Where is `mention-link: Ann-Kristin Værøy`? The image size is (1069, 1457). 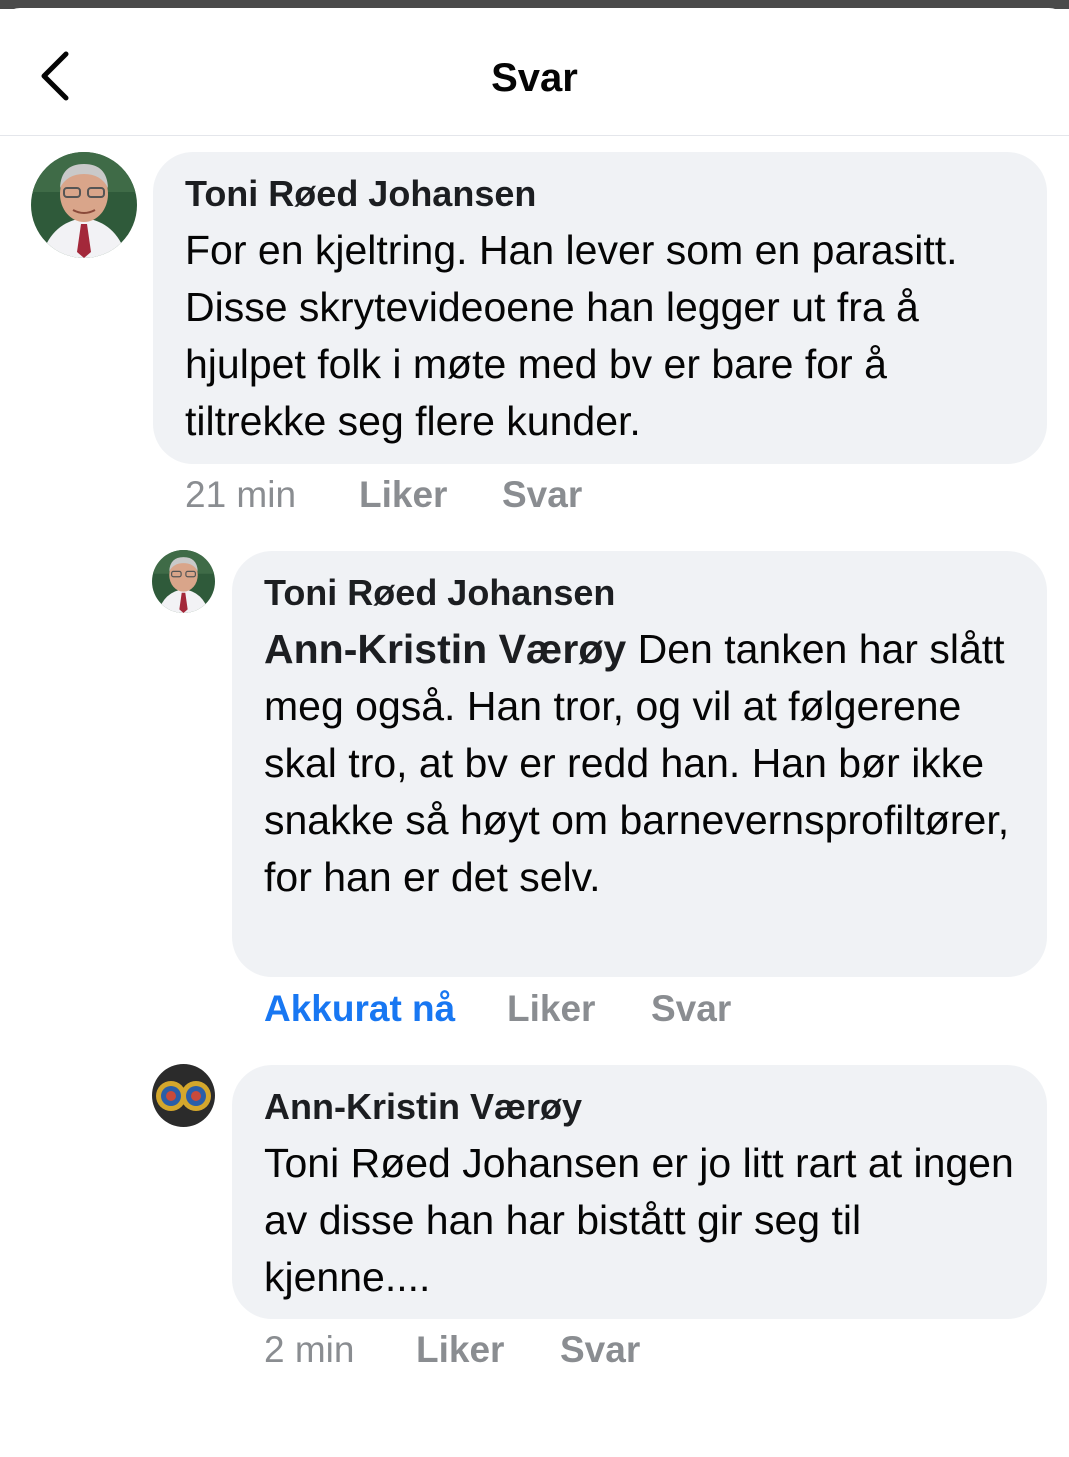 mention-link: Ann-Kristin Værøy is located at coordinates (445, 649).